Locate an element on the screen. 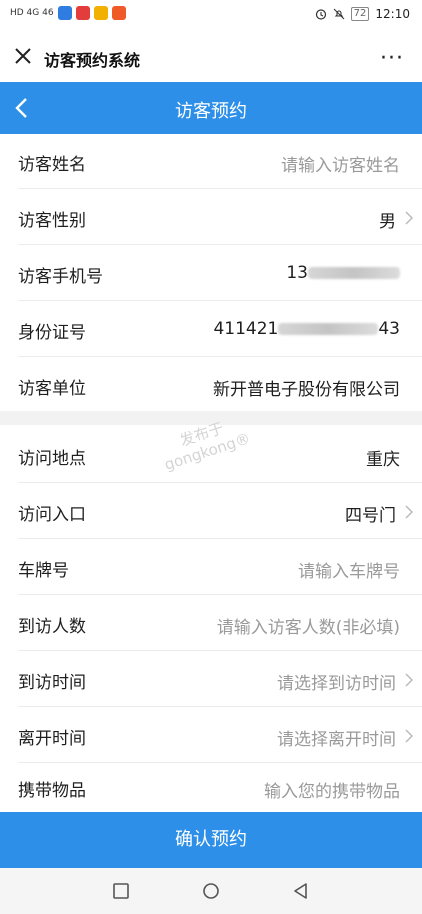 This screenshot has width=422, height=914. status-left: HD 4G 46 is located at coordinates (68, 13).